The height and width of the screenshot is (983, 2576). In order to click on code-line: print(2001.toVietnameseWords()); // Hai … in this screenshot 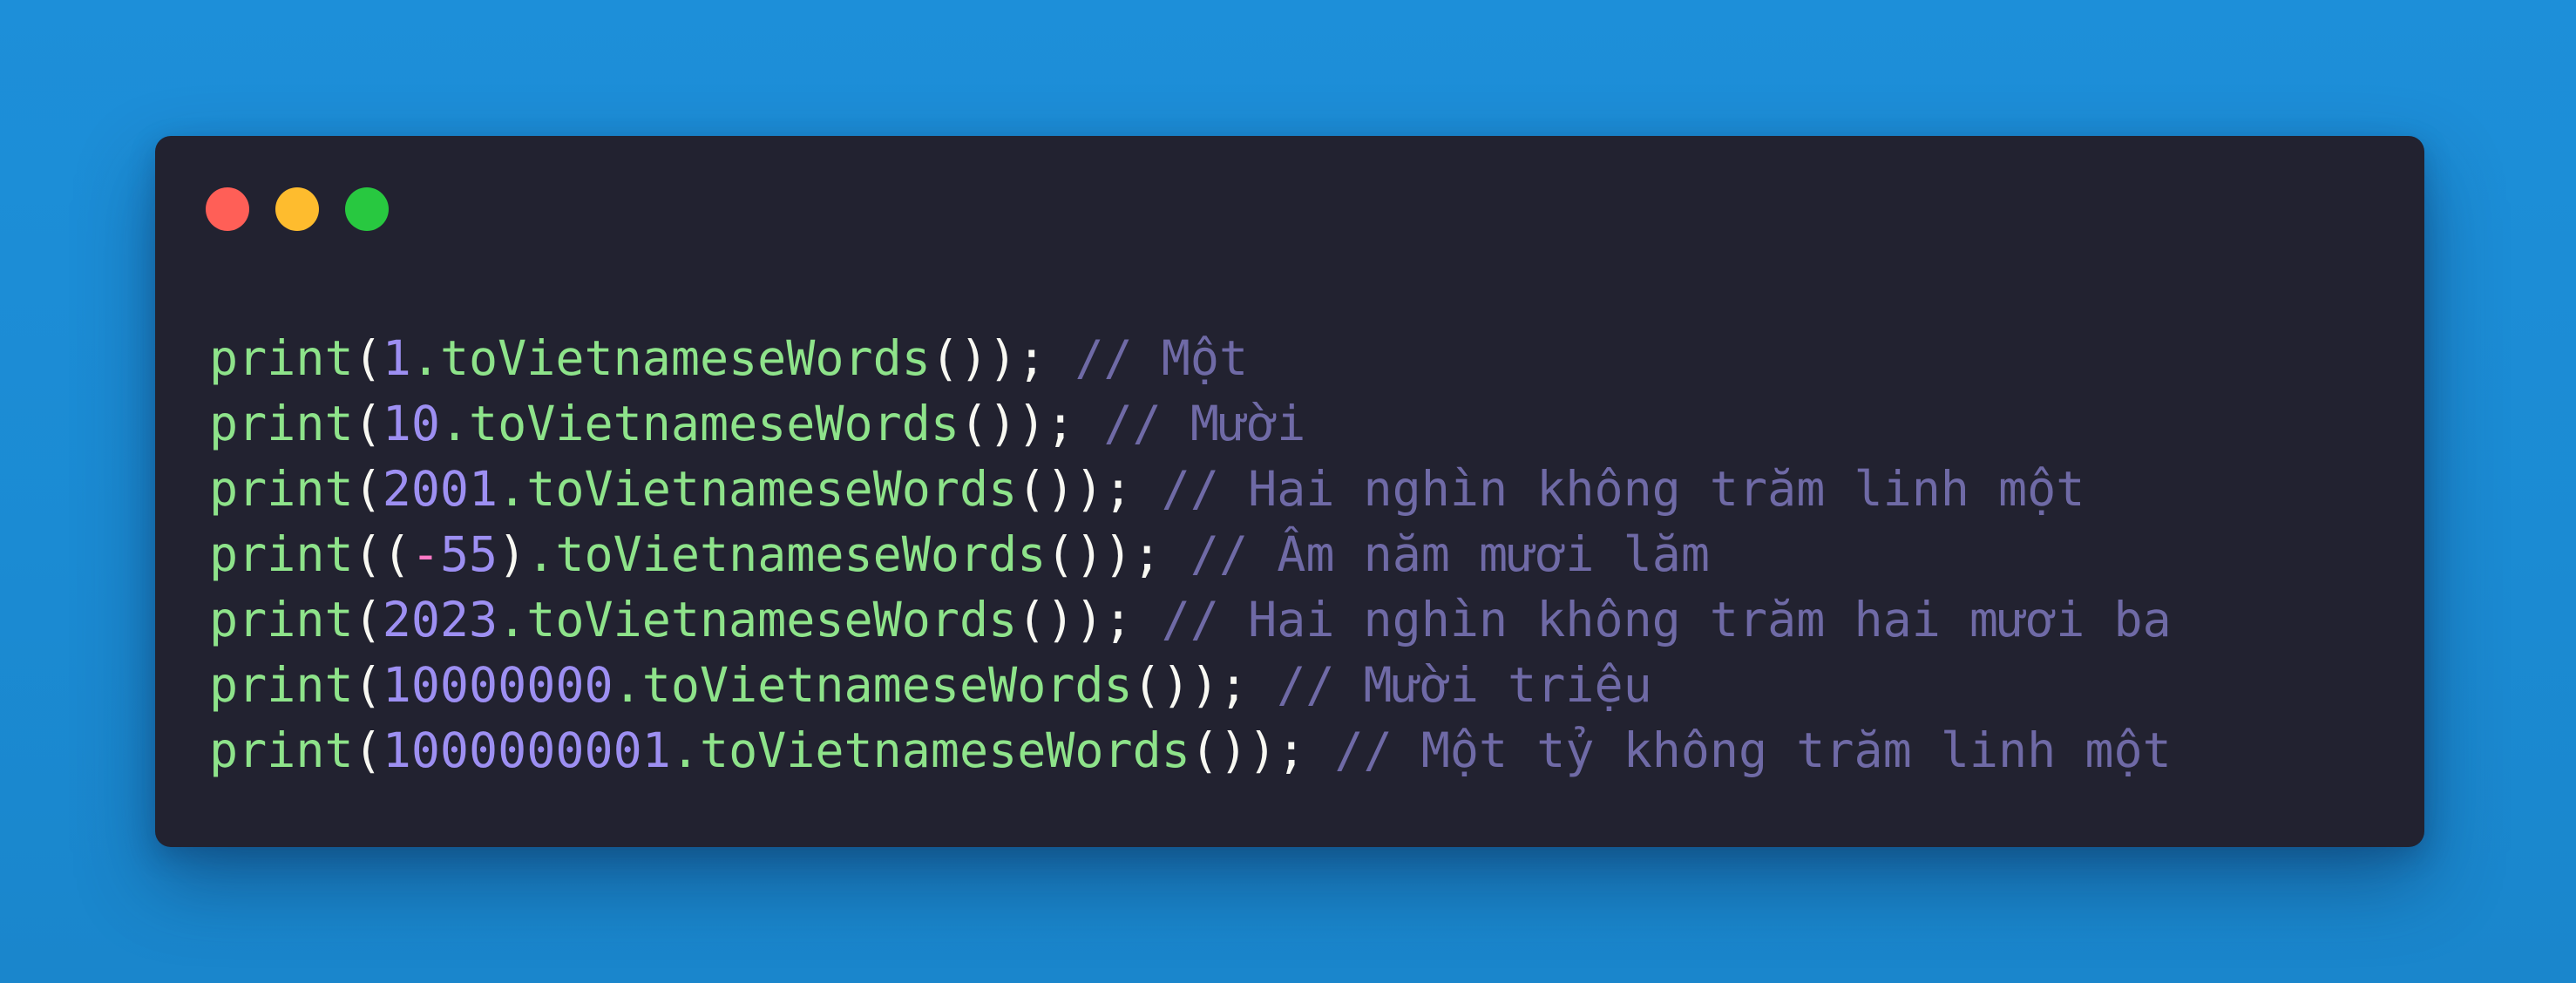, I will do `click(1190, 489)`.